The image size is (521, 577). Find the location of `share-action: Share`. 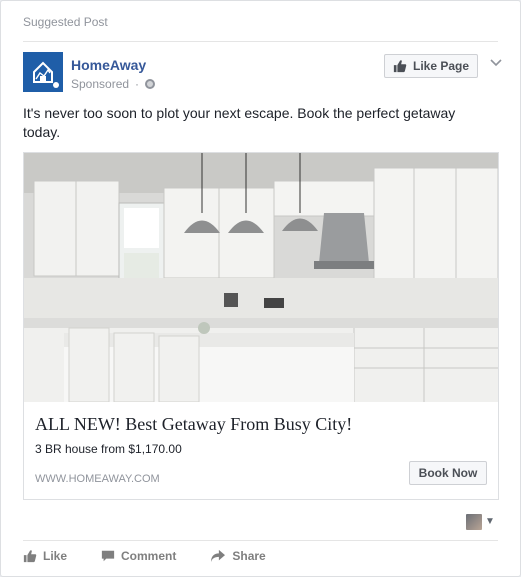

share-action: Share is located at coordinates (238, 556).